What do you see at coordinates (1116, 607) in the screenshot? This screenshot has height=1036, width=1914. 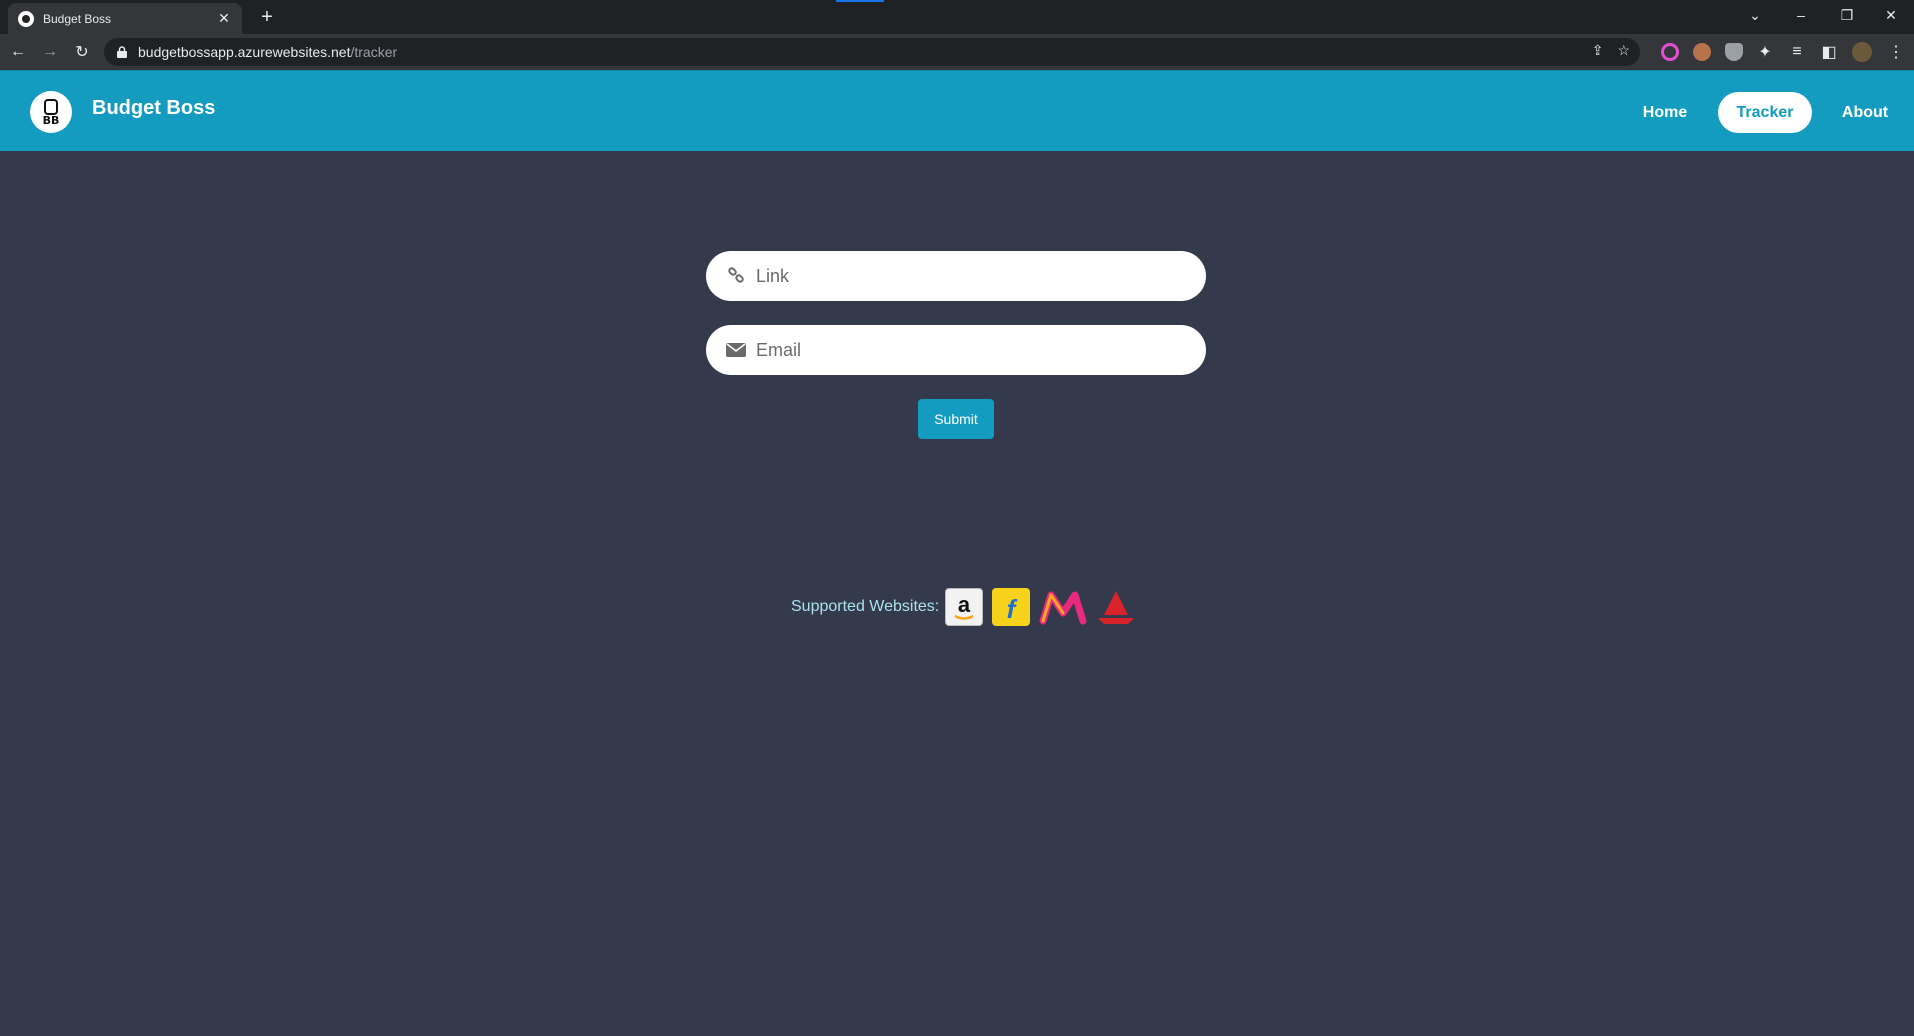 I see `boat-logo-icon` at bounding box center [1116, 607].